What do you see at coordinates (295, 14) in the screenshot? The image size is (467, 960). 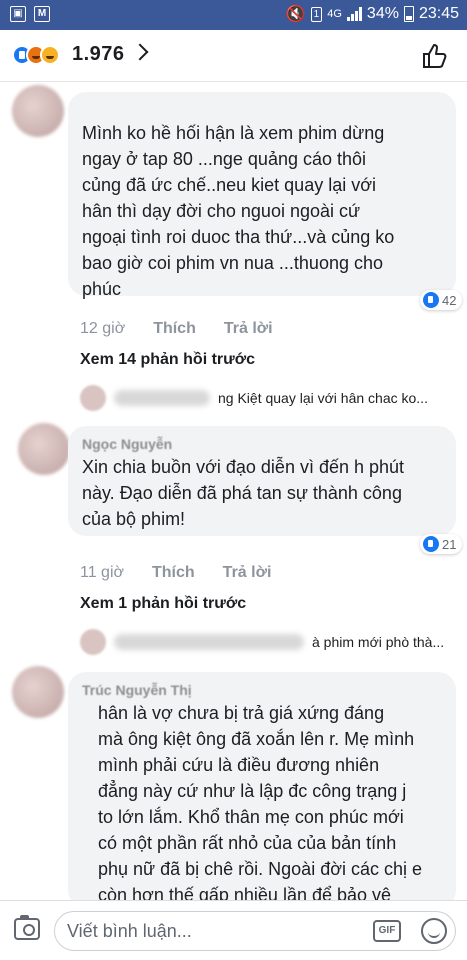 I see `no-sound-icon: 🔇` at bounding box center [295, 14].